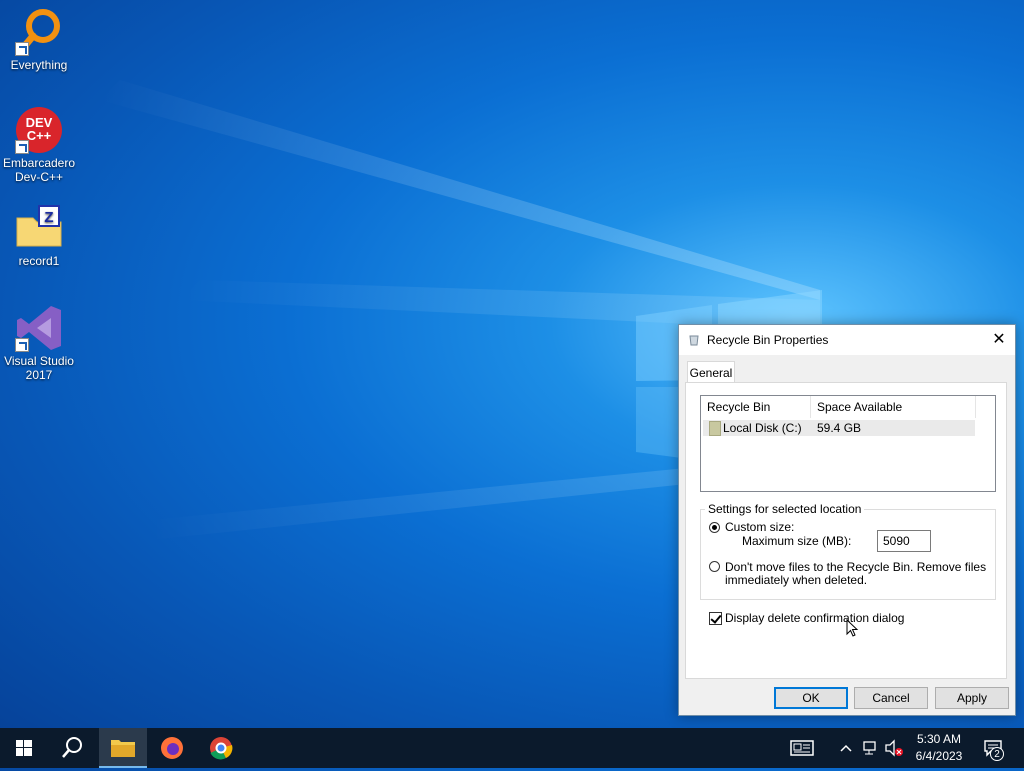 This screenshot has width=1024, height=771. Describe the element at coordinates (39, 261) in the screenshot. I see `desktop-icon-label: record1` at that location.